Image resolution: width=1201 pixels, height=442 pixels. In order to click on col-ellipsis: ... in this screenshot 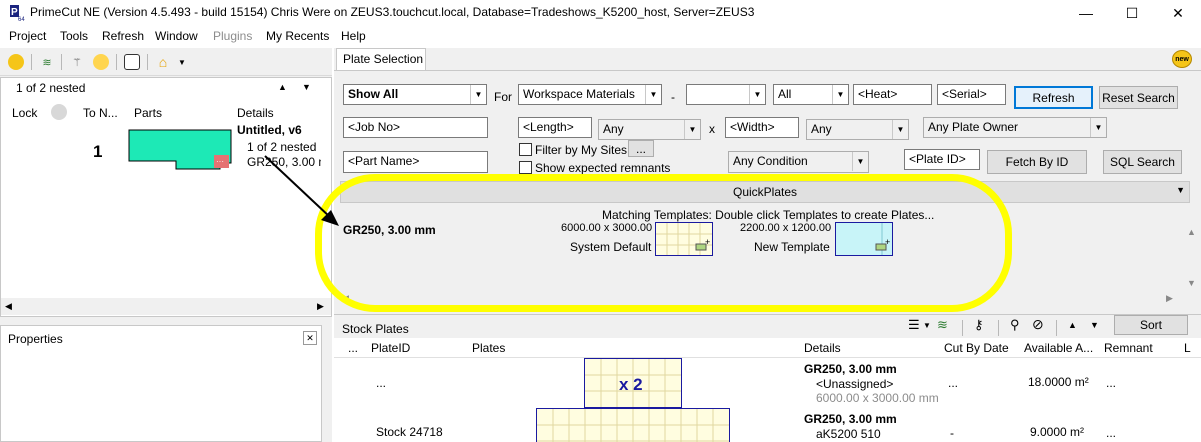, I will do `click(353, 348)`.